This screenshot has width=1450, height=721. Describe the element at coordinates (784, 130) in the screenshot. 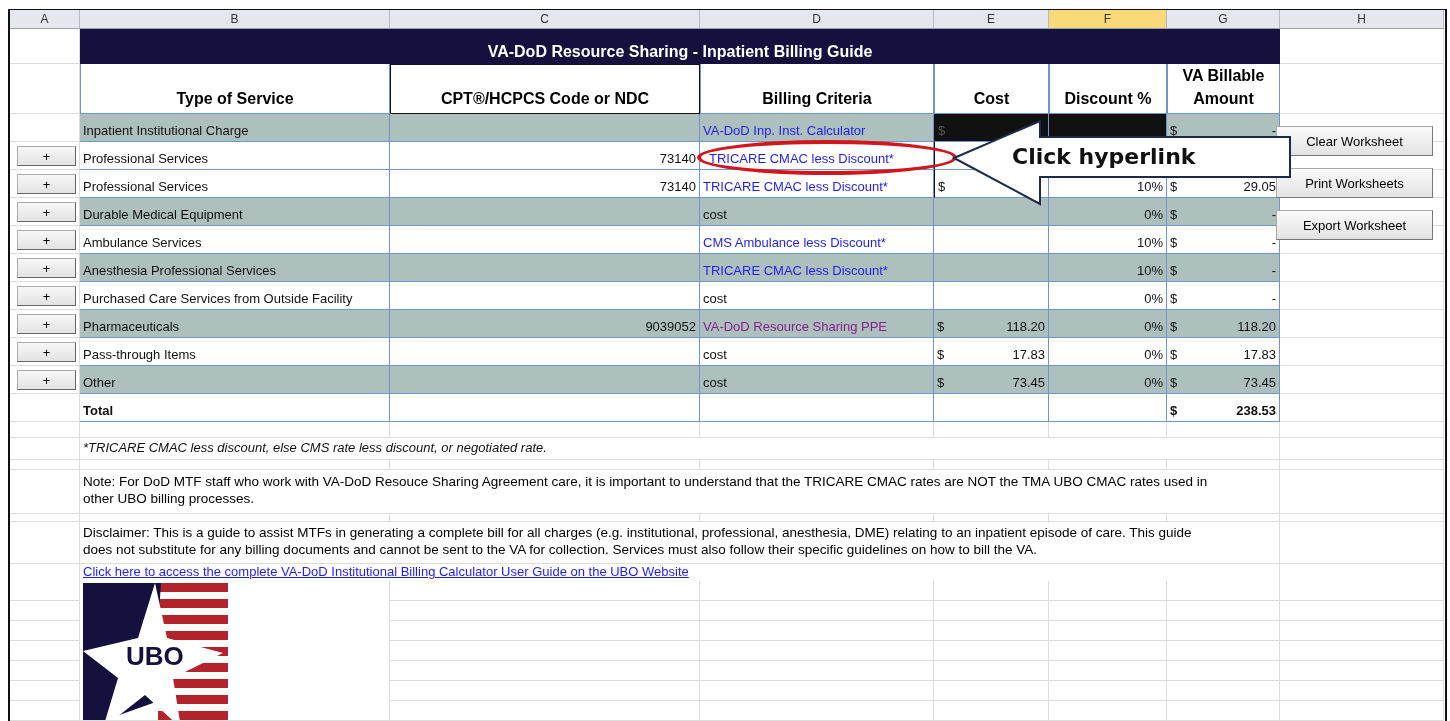

I see `criteria-link: VA-DoD Inp. Inst. Calculator` at that location.